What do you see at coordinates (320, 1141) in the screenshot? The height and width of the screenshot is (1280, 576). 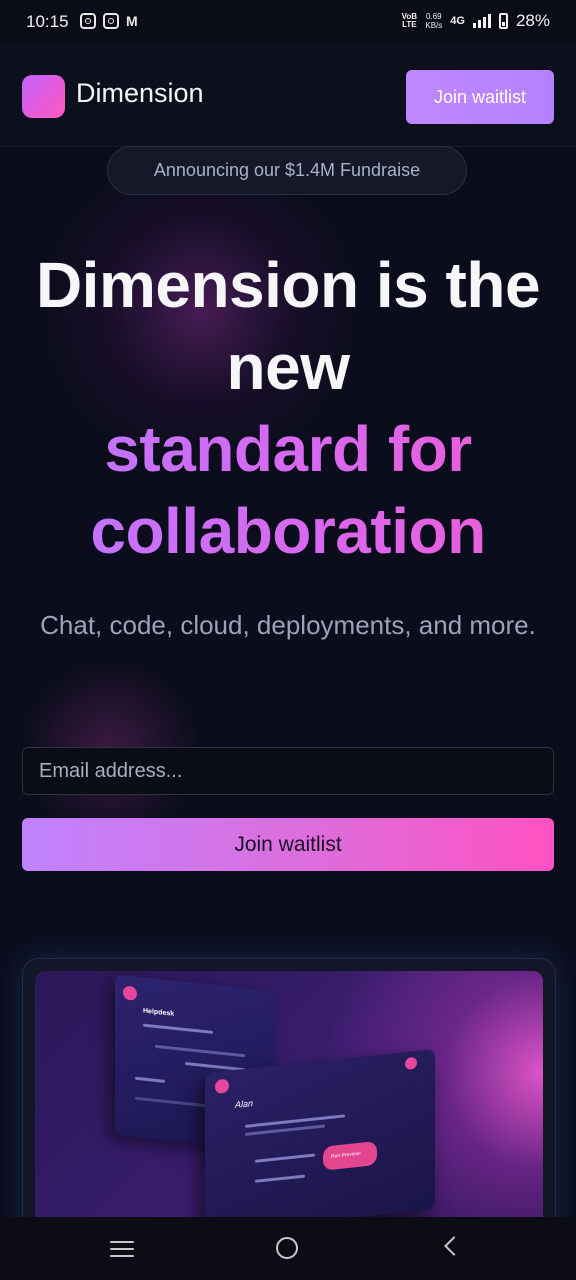 I see `preview-screen-chat: Alan Run Preview!` at bounding box center [320, 1141].